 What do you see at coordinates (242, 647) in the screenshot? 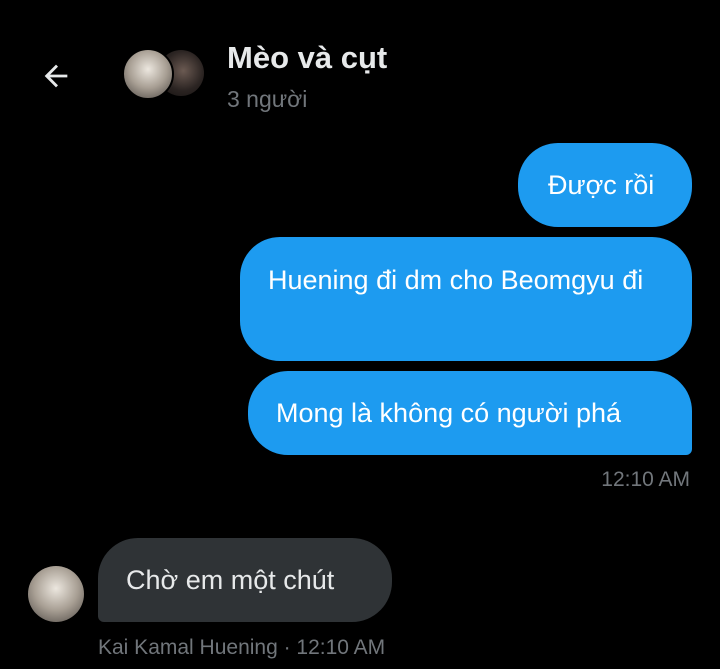
I see `message-sender-meta: Kai Kamal Huening · 12:10 AM` at bounding box center [242, 647].